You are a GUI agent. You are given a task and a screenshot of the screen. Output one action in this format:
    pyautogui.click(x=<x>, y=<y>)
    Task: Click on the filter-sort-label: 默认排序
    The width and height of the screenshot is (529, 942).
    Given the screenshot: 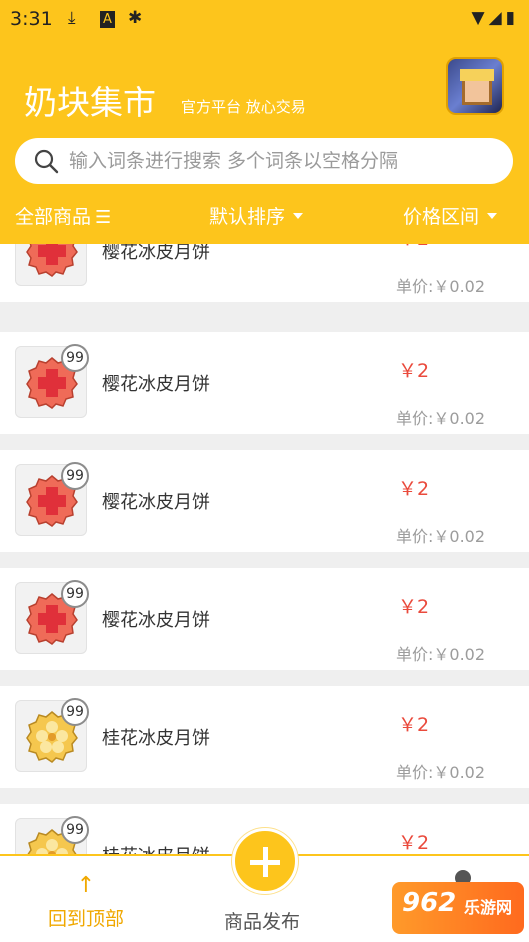 What is the action you would take?
    pyautogui.click(x=247, y=217)
    